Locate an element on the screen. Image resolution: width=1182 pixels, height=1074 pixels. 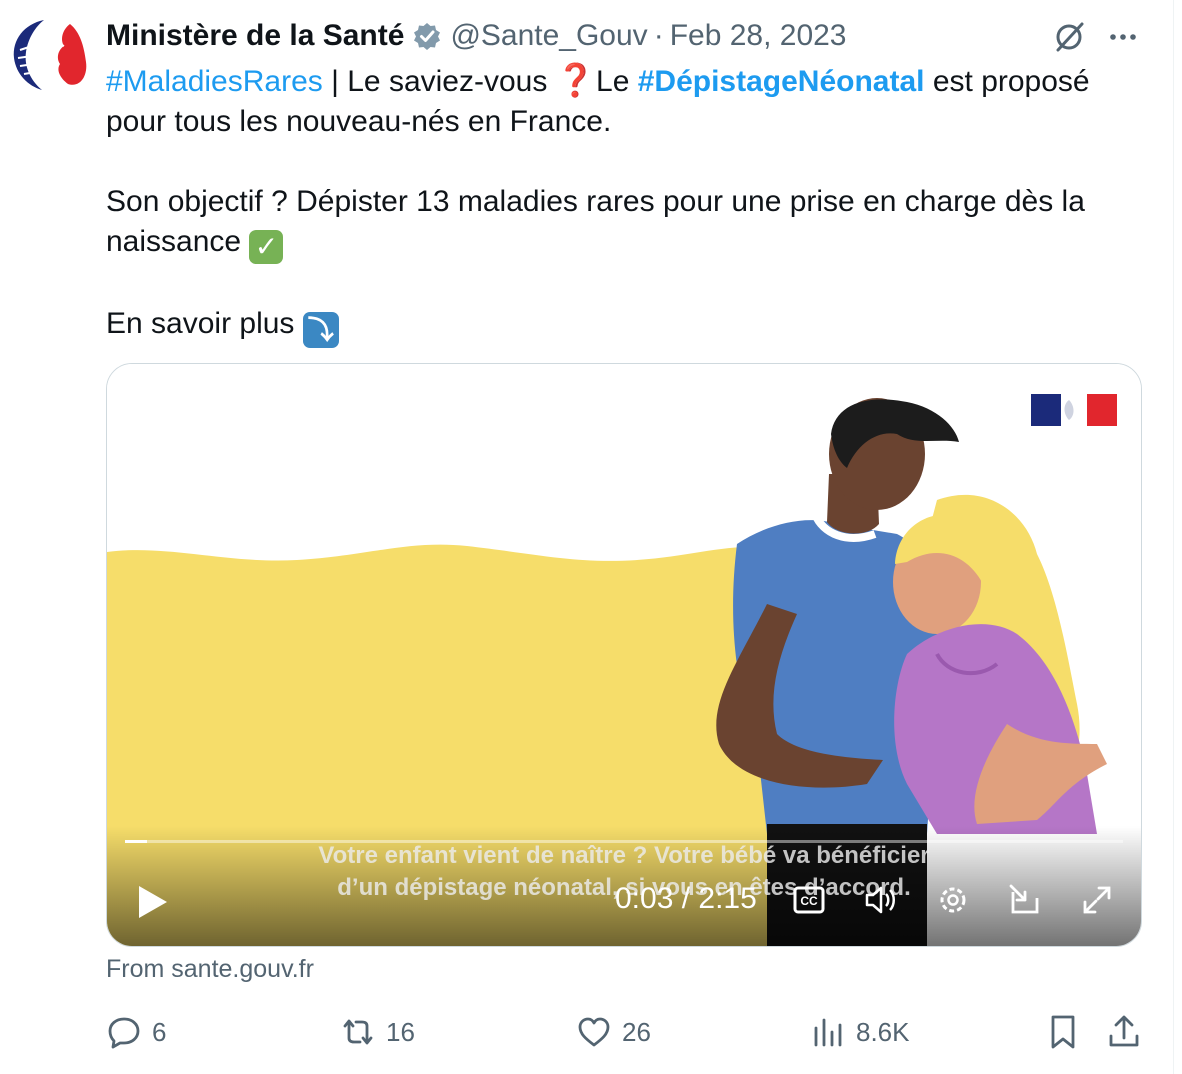
duration: 2:15 is located at coordinates (727, 898).